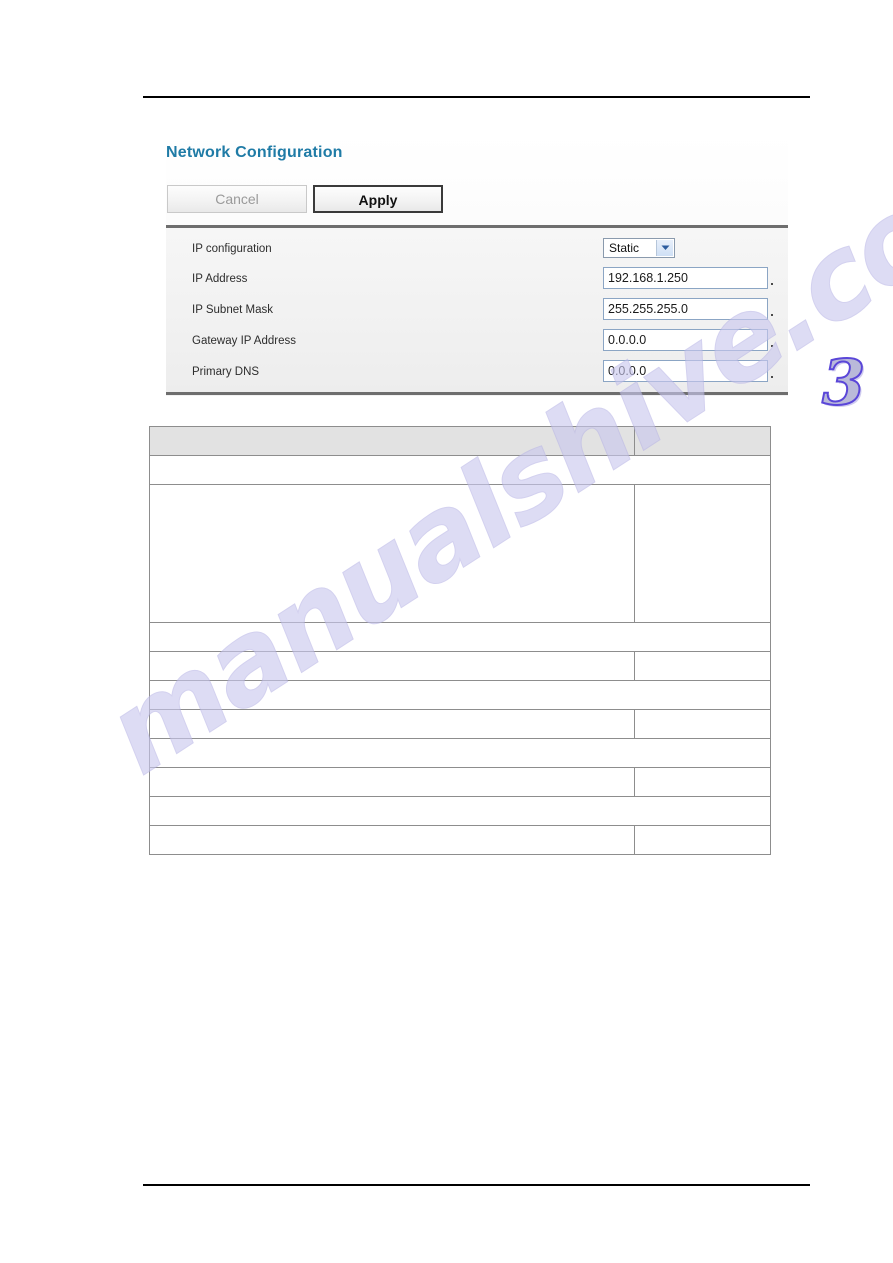 The width and height of the screenshot is (893, 1263). What do you see at coordinates (232, 249) in the screenshot?
I see `label-ip-configuration: IP configuration` at bounding box center [232, 249].